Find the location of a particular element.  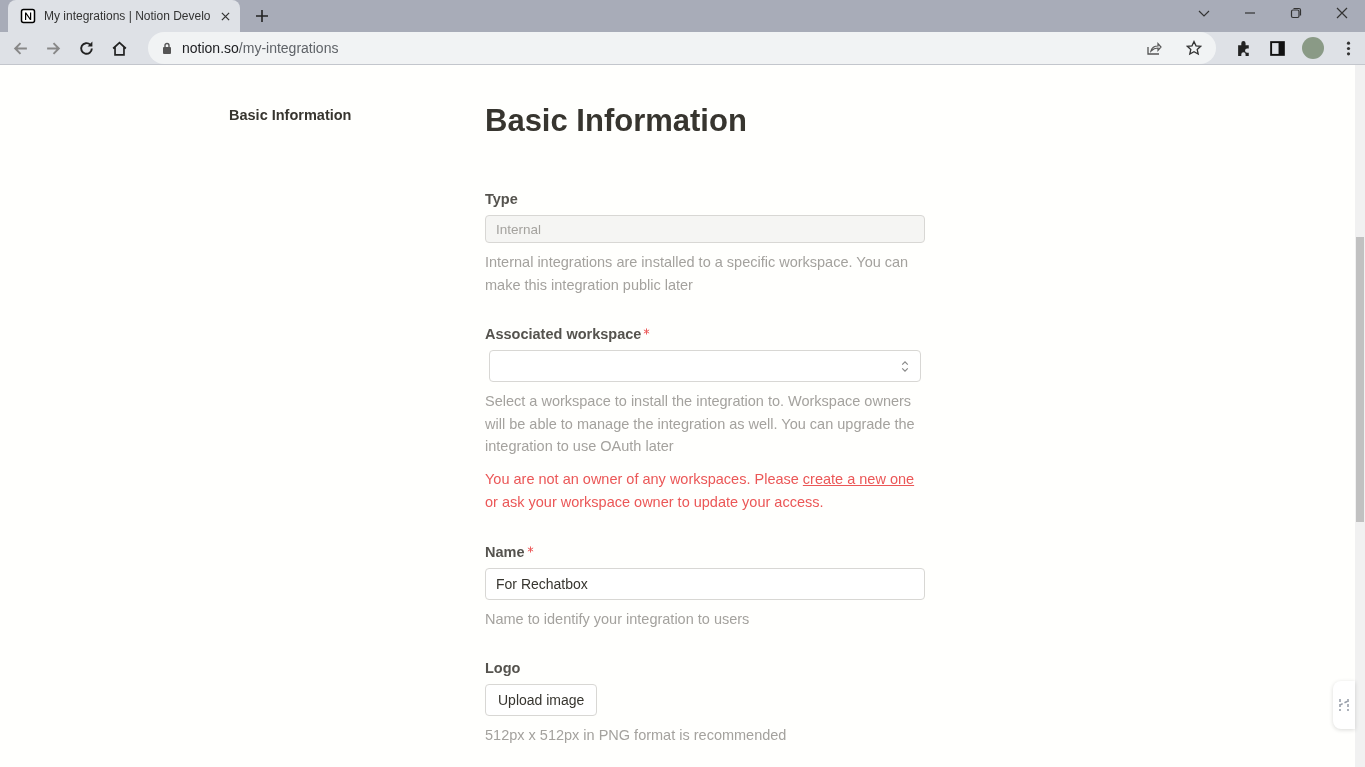

new-tab-icon is located at coordinates (262, 16).